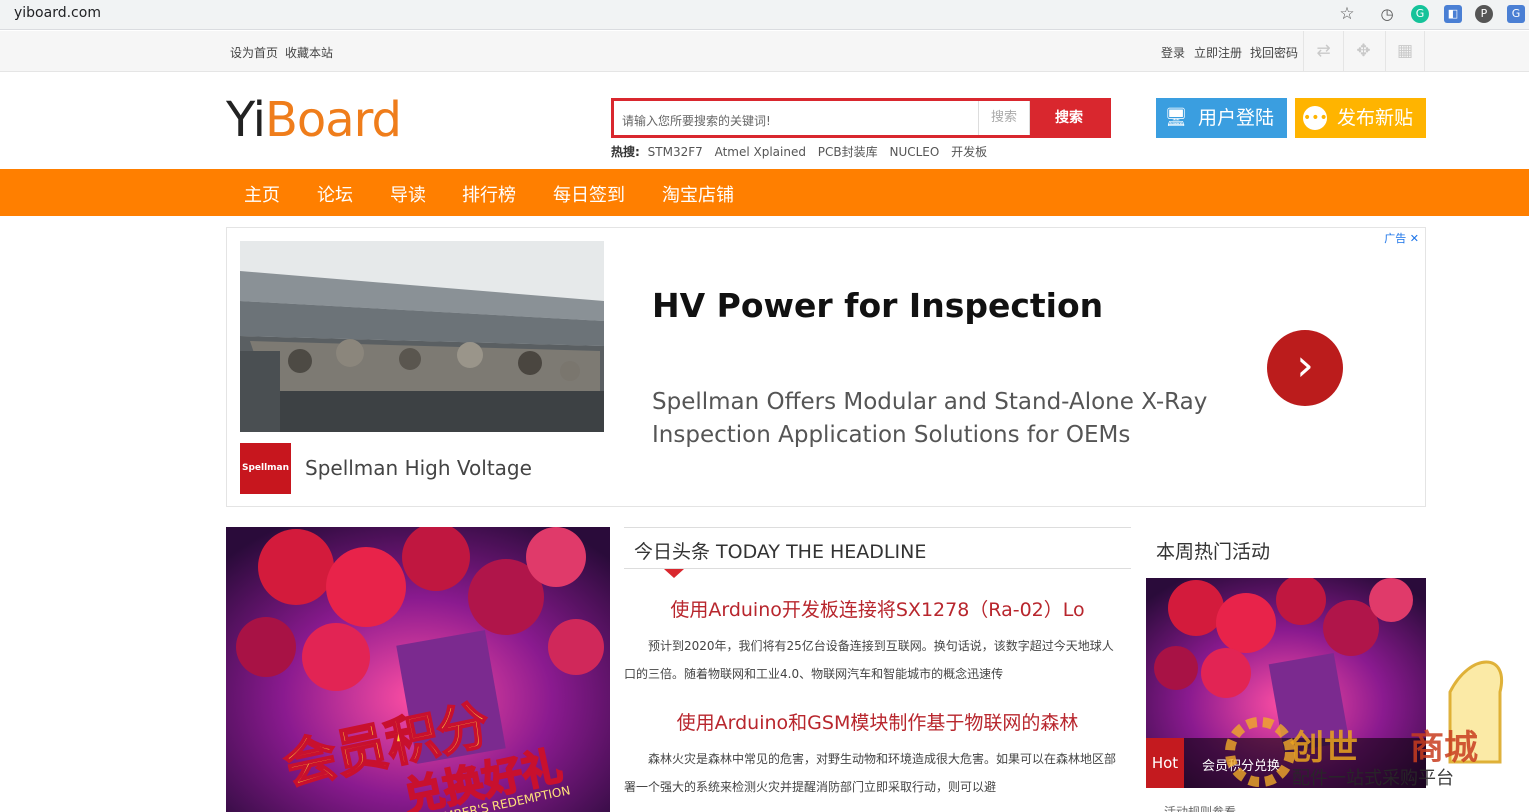  I want to click on article-title: 使用Arduino开发板连接将SX1278（Ra-02）Lo, so click(877, 608).